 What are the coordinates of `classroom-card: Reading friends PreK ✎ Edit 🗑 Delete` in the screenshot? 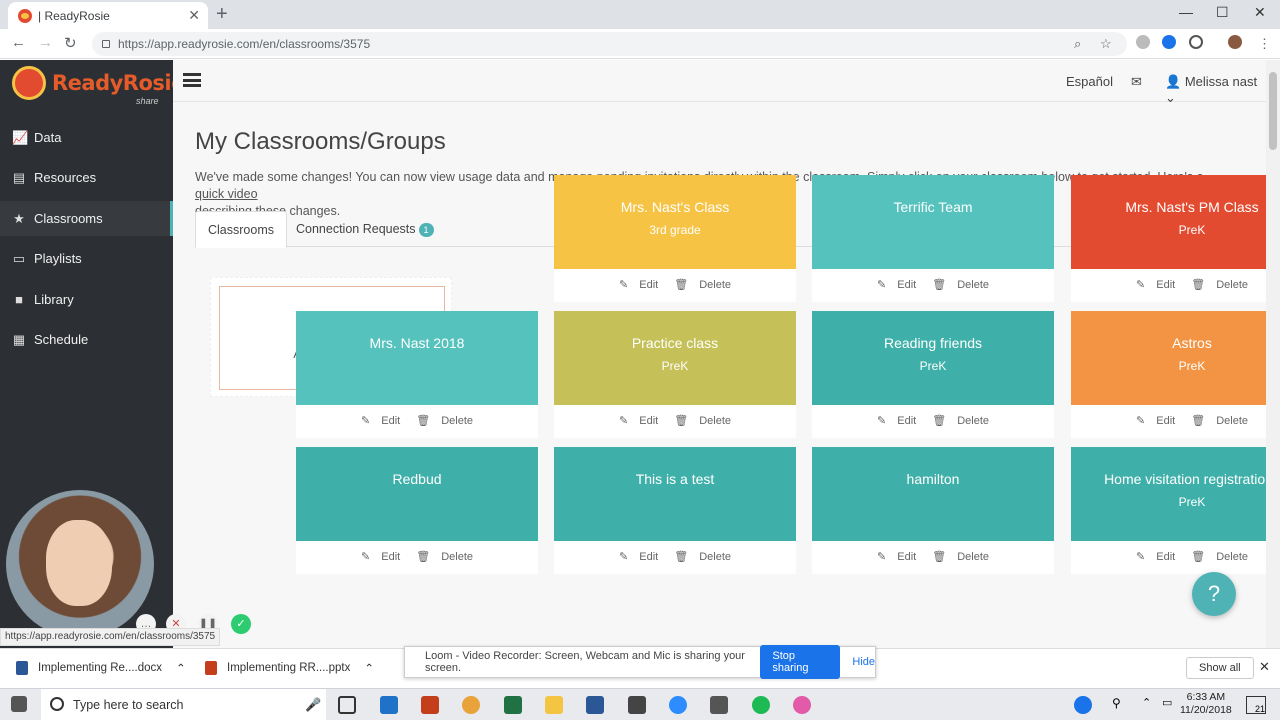 It's located at (933, 374).